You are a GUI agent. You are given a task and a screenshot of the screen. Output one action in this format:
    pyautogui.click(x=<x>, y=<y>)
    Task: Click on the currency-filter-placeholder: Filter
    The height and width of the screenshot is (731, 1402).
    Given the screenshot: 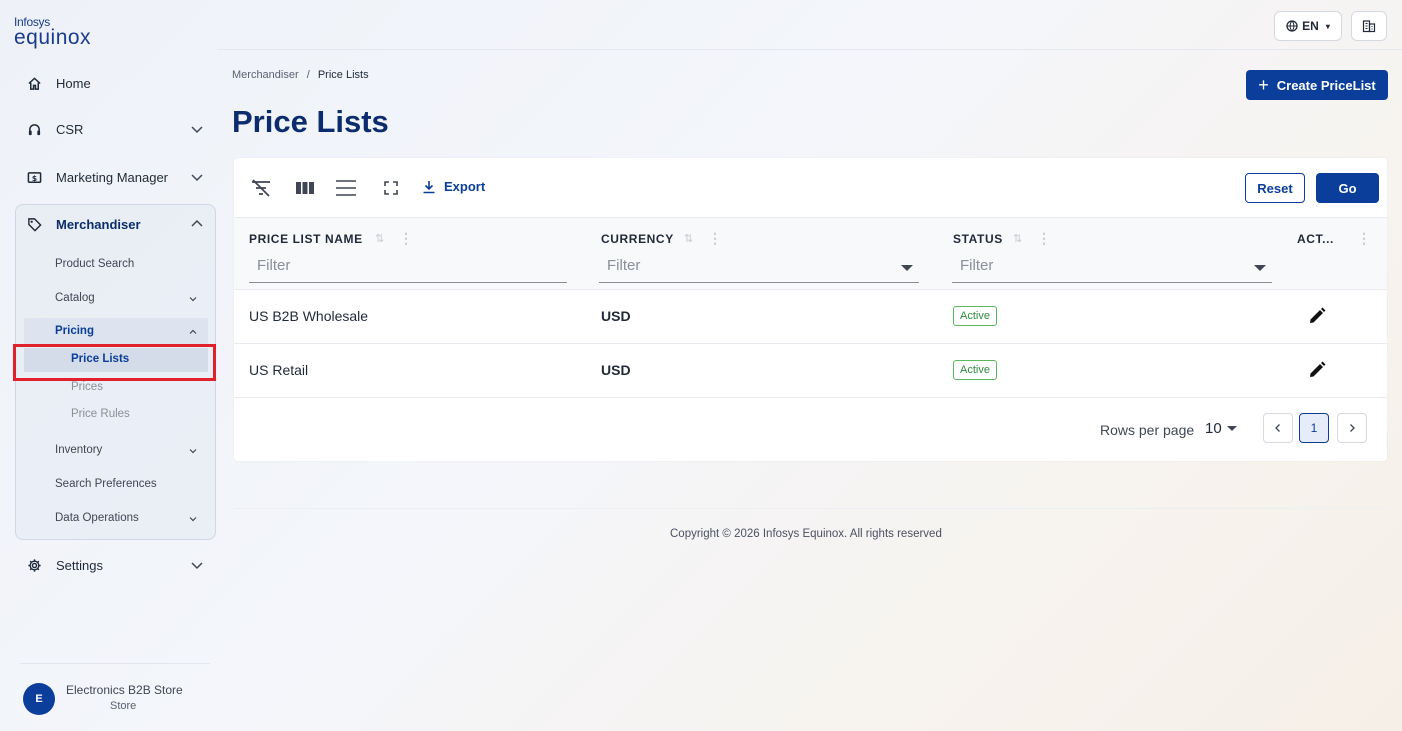 What is the action you would take?
    pyautogui.click(x=624, y=265)
    